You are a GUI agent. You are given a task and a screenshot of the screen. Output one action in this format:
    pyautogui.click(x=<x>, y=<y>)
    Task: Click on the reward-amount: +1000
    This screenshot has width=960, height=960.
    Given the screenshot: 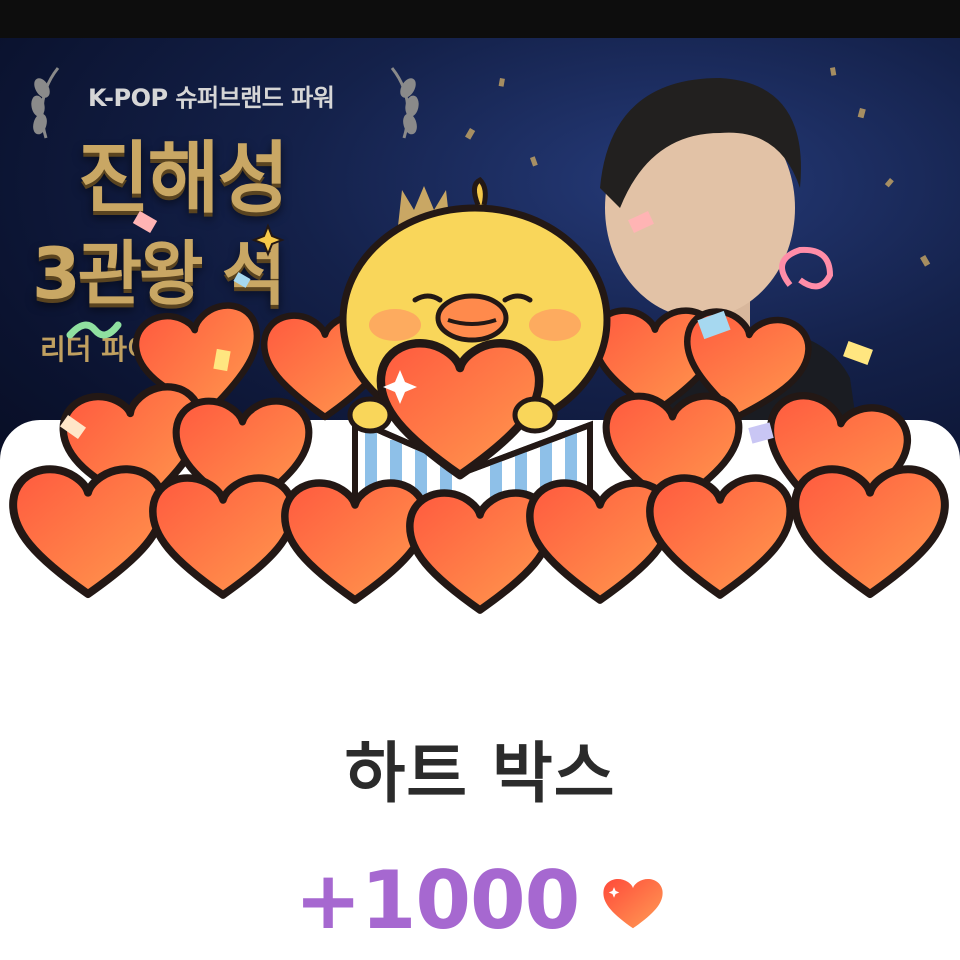 What is the action you would take?
    pyautogui.click(x=437, y=900)
    